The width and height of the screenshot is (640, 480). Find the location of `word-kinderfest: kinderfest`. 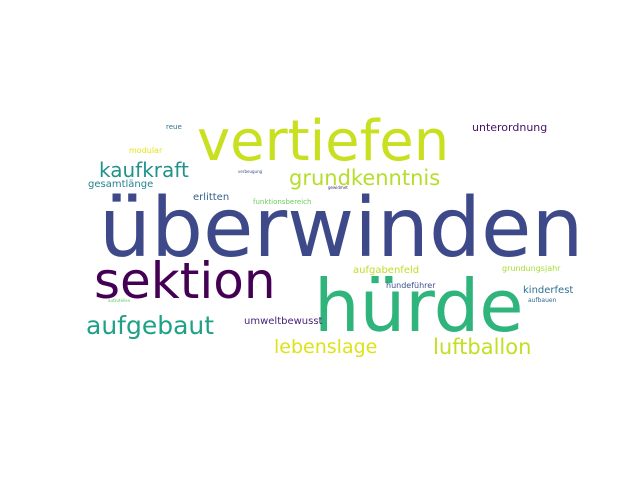

word-kinderfest: kinderfest is located at coordinates (548, 290).